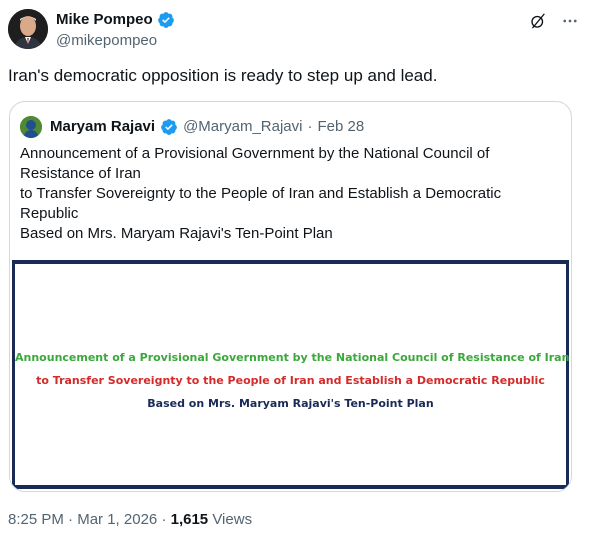 The width and height of the screenshot is (597, 544). Describe the element at coordinates (538, 21) in the screenshot. I see `grok-slash-icon` at that location.